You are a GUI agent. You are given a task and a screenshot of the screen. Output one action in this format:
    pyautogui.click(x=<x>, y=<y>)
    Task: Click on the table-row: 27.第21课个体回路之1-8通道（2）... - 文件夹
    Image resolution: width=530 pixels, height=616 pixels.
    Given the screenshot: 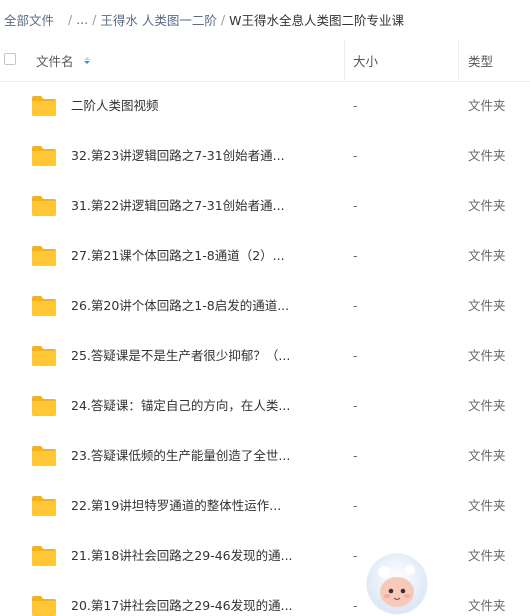 What is the action you would take?
    pyautogui.click(x=265, y=256)
    